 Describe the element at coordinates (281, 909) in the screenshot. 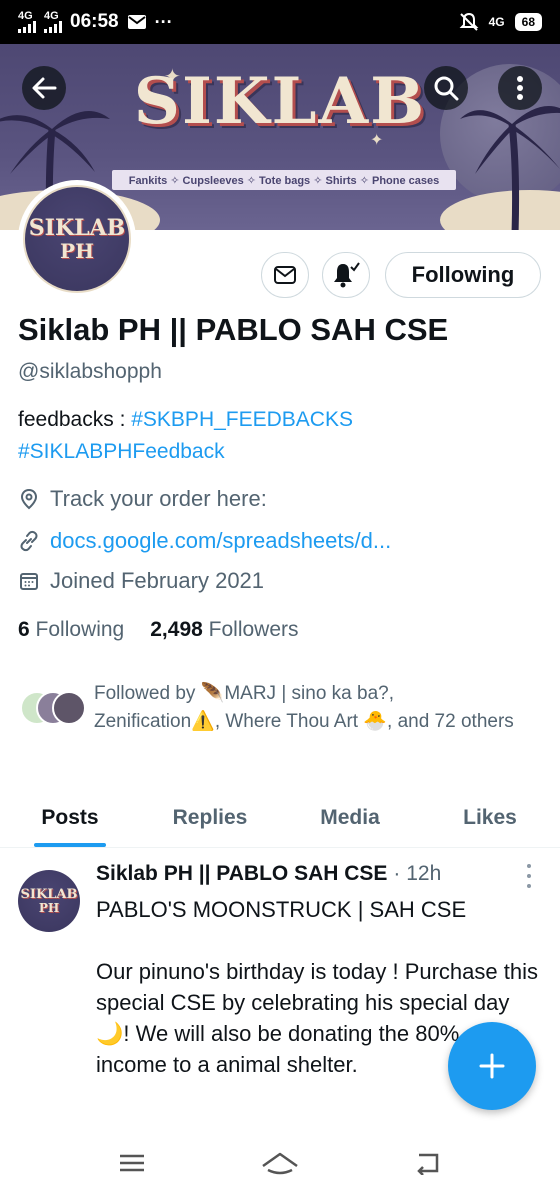

I see `tweet-title: PABLO'S MOONSTRUCK | SAH CSE` at that location.